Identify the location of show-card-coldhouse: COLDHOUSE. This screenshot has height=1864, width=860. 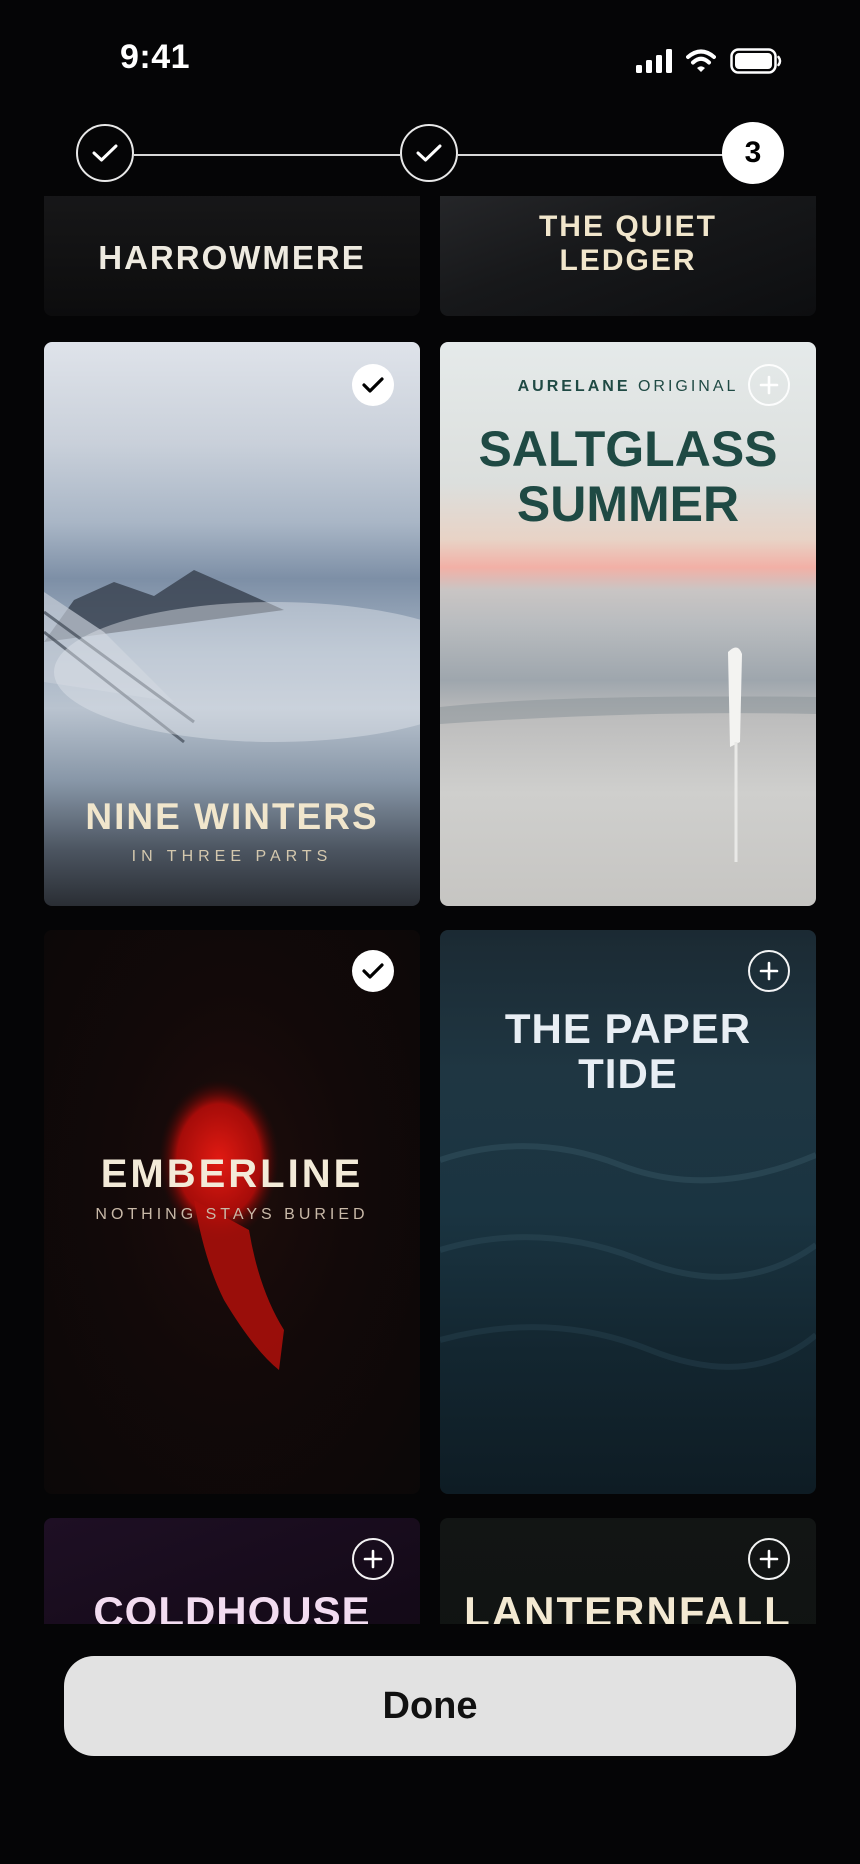
(232, 1571).